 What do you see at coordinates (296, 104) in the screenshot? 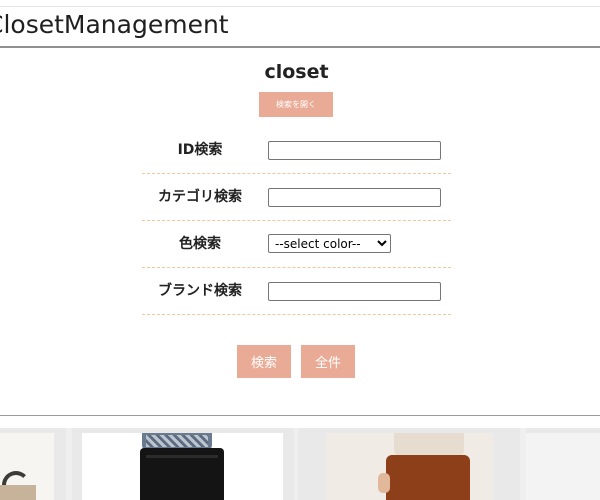
I see `toggle-search-button: 検索を開く` at bounding box center [296, 104].